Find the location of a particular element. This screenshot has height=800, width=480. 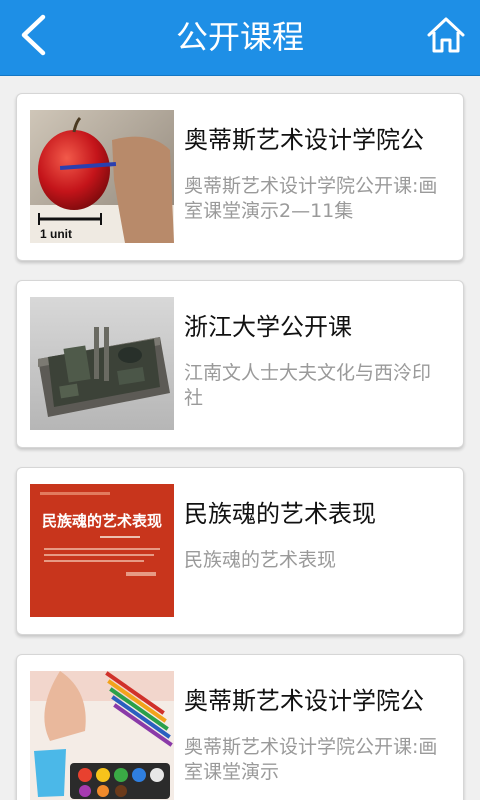

home-button is located at coordinates (446, 37).